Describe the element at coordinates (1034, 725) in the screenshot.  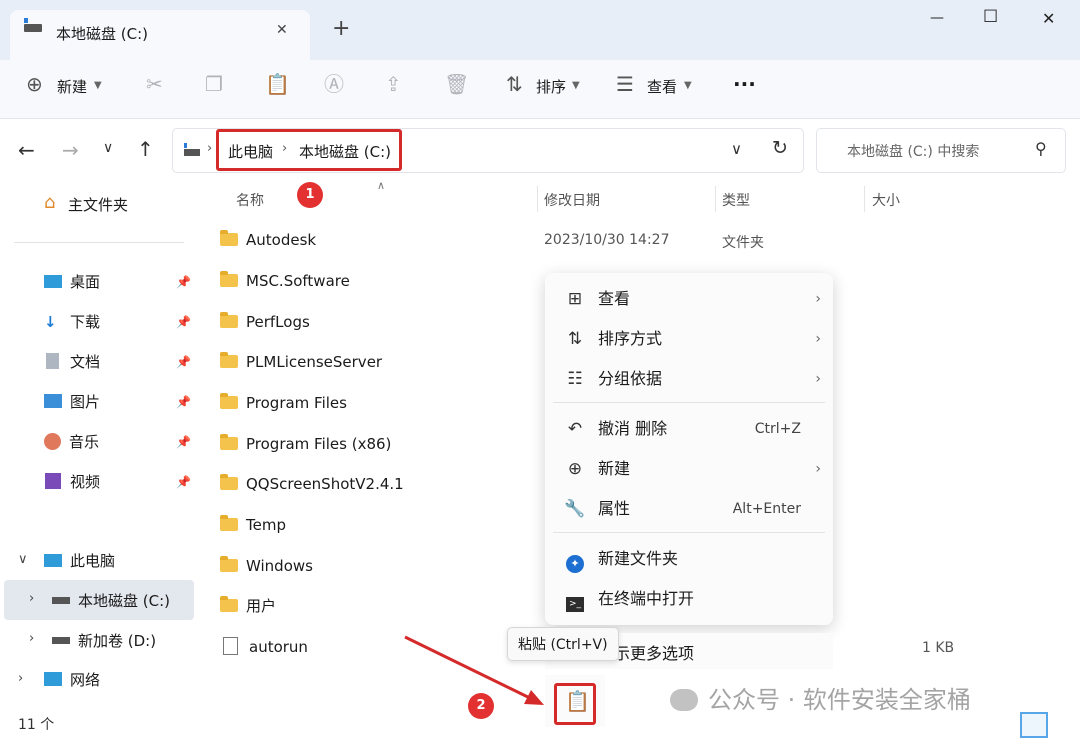
I see `details-view-toggle` at that location.